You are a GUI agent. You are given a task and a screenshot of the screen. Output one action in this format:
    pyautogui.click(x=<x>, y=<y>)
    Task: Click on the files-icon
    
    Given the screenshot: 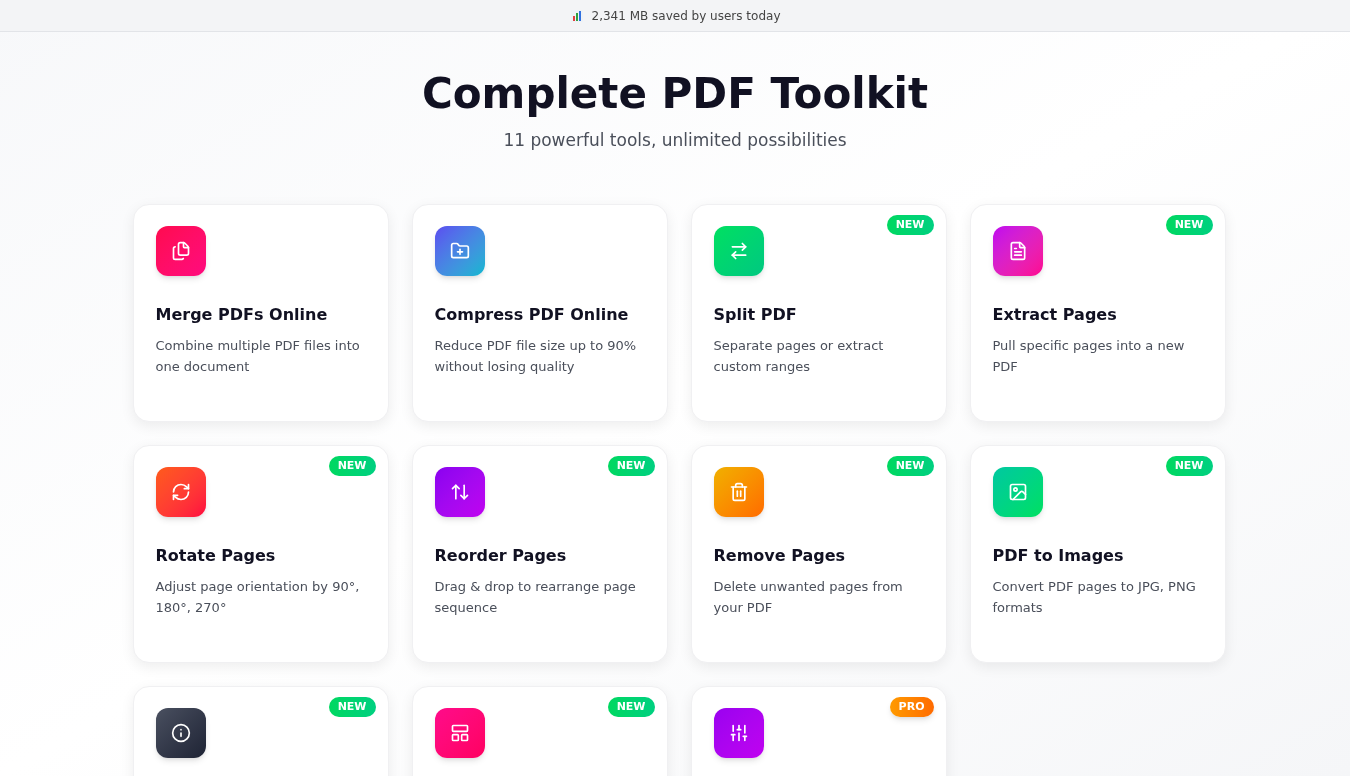 What is the action you would take?
    pyautogui.click(x=180, y=250)
    